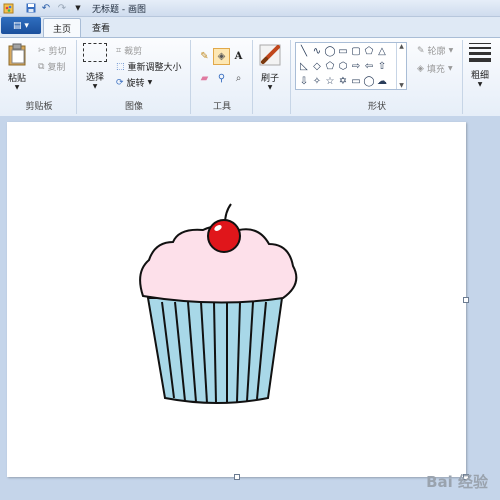  I want to click on rotate-dropdown-icon: ▼, so click(150, 82).